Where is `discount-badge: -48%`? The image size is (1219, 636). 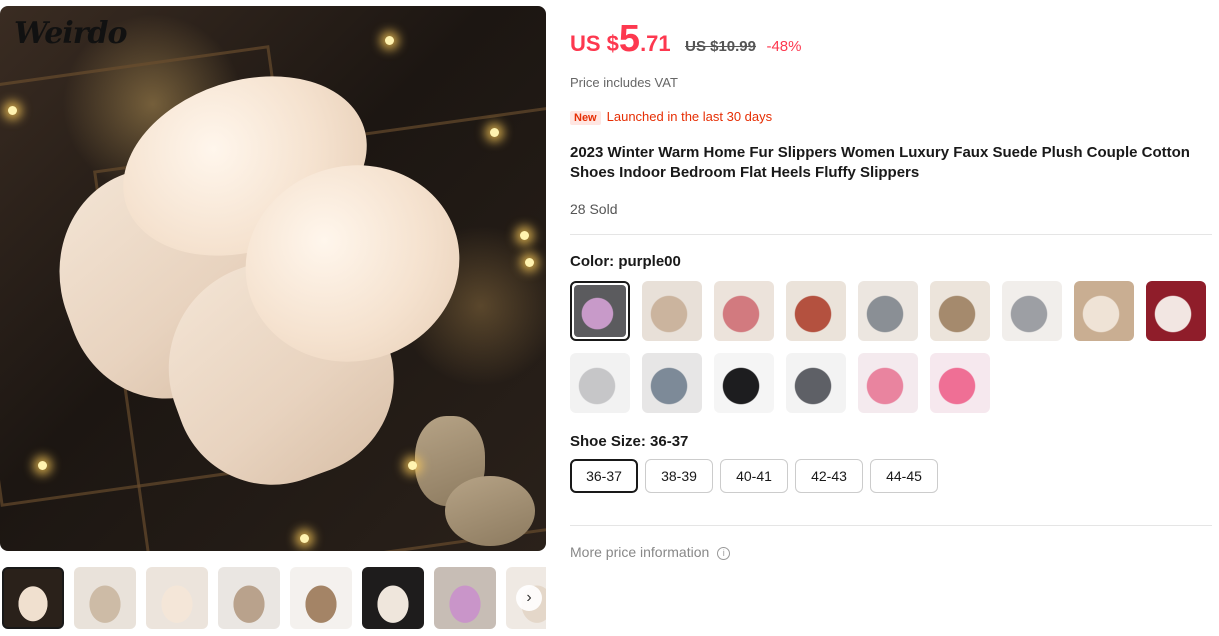
discount-badge: -48% is located at coordinates (784, 46).